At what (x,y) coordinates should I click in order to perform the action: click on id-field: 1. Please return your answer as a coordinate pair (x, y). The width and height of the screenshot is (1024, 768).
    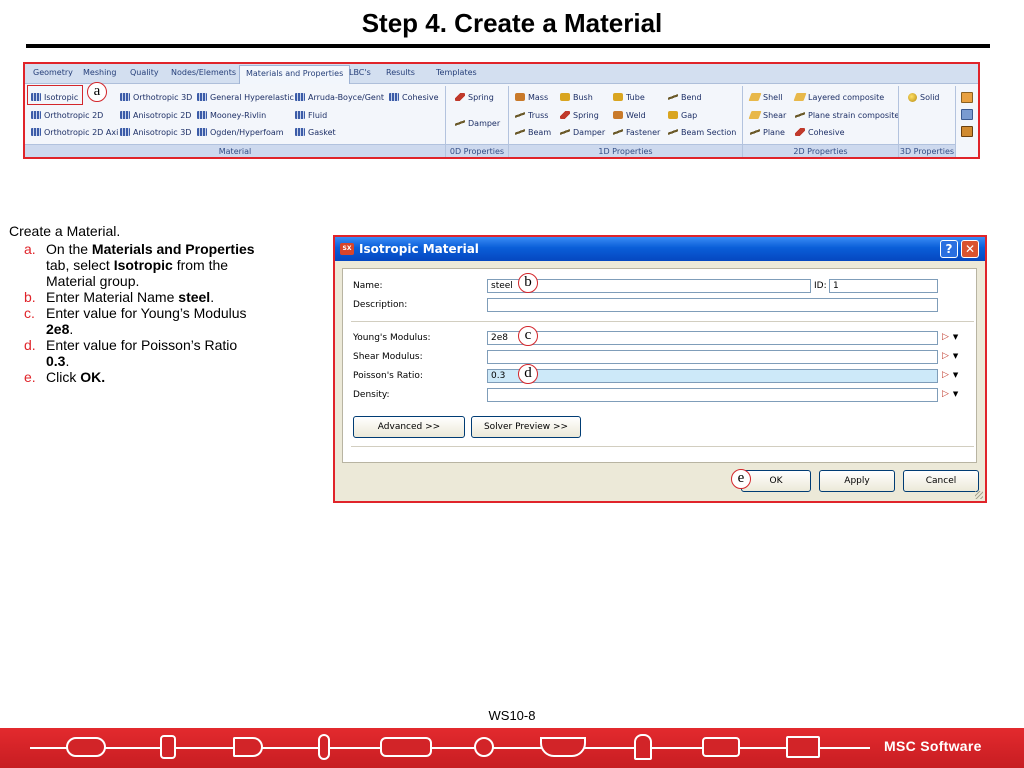
    Looking at the image, I should click on (883, 286).